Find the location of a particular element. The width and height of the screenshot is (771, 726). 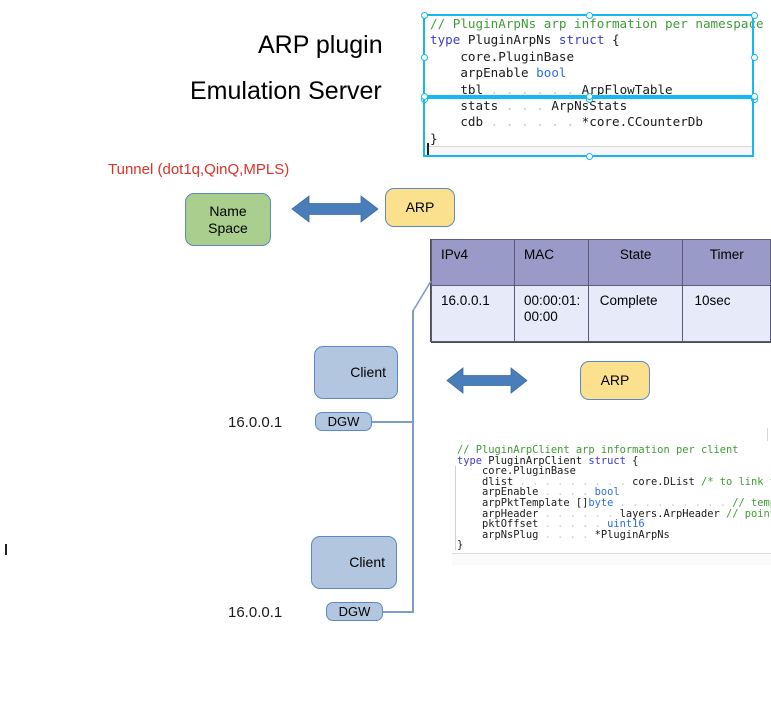

node-dgw-top: DGW is located at coordinates (343, 421).